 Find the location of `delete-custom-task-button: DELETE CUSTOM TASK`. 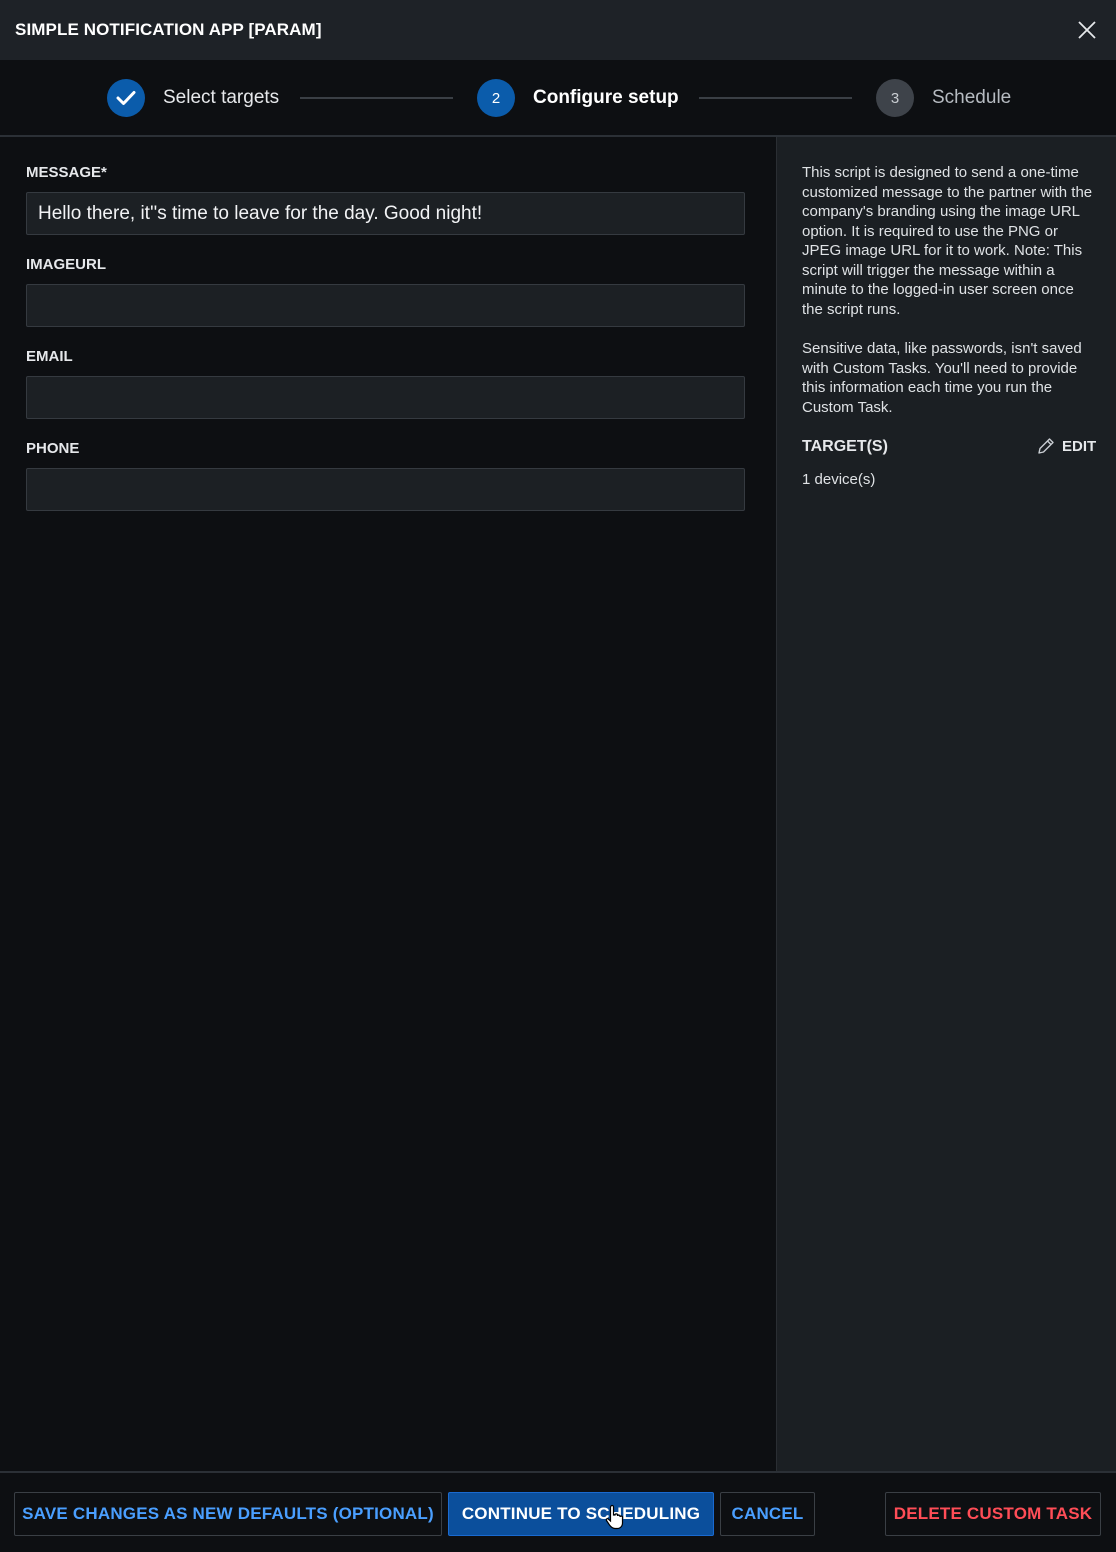

delete-custom-task-button: DELETE CUSTOM TASK is located at coordinates (993, 1514).